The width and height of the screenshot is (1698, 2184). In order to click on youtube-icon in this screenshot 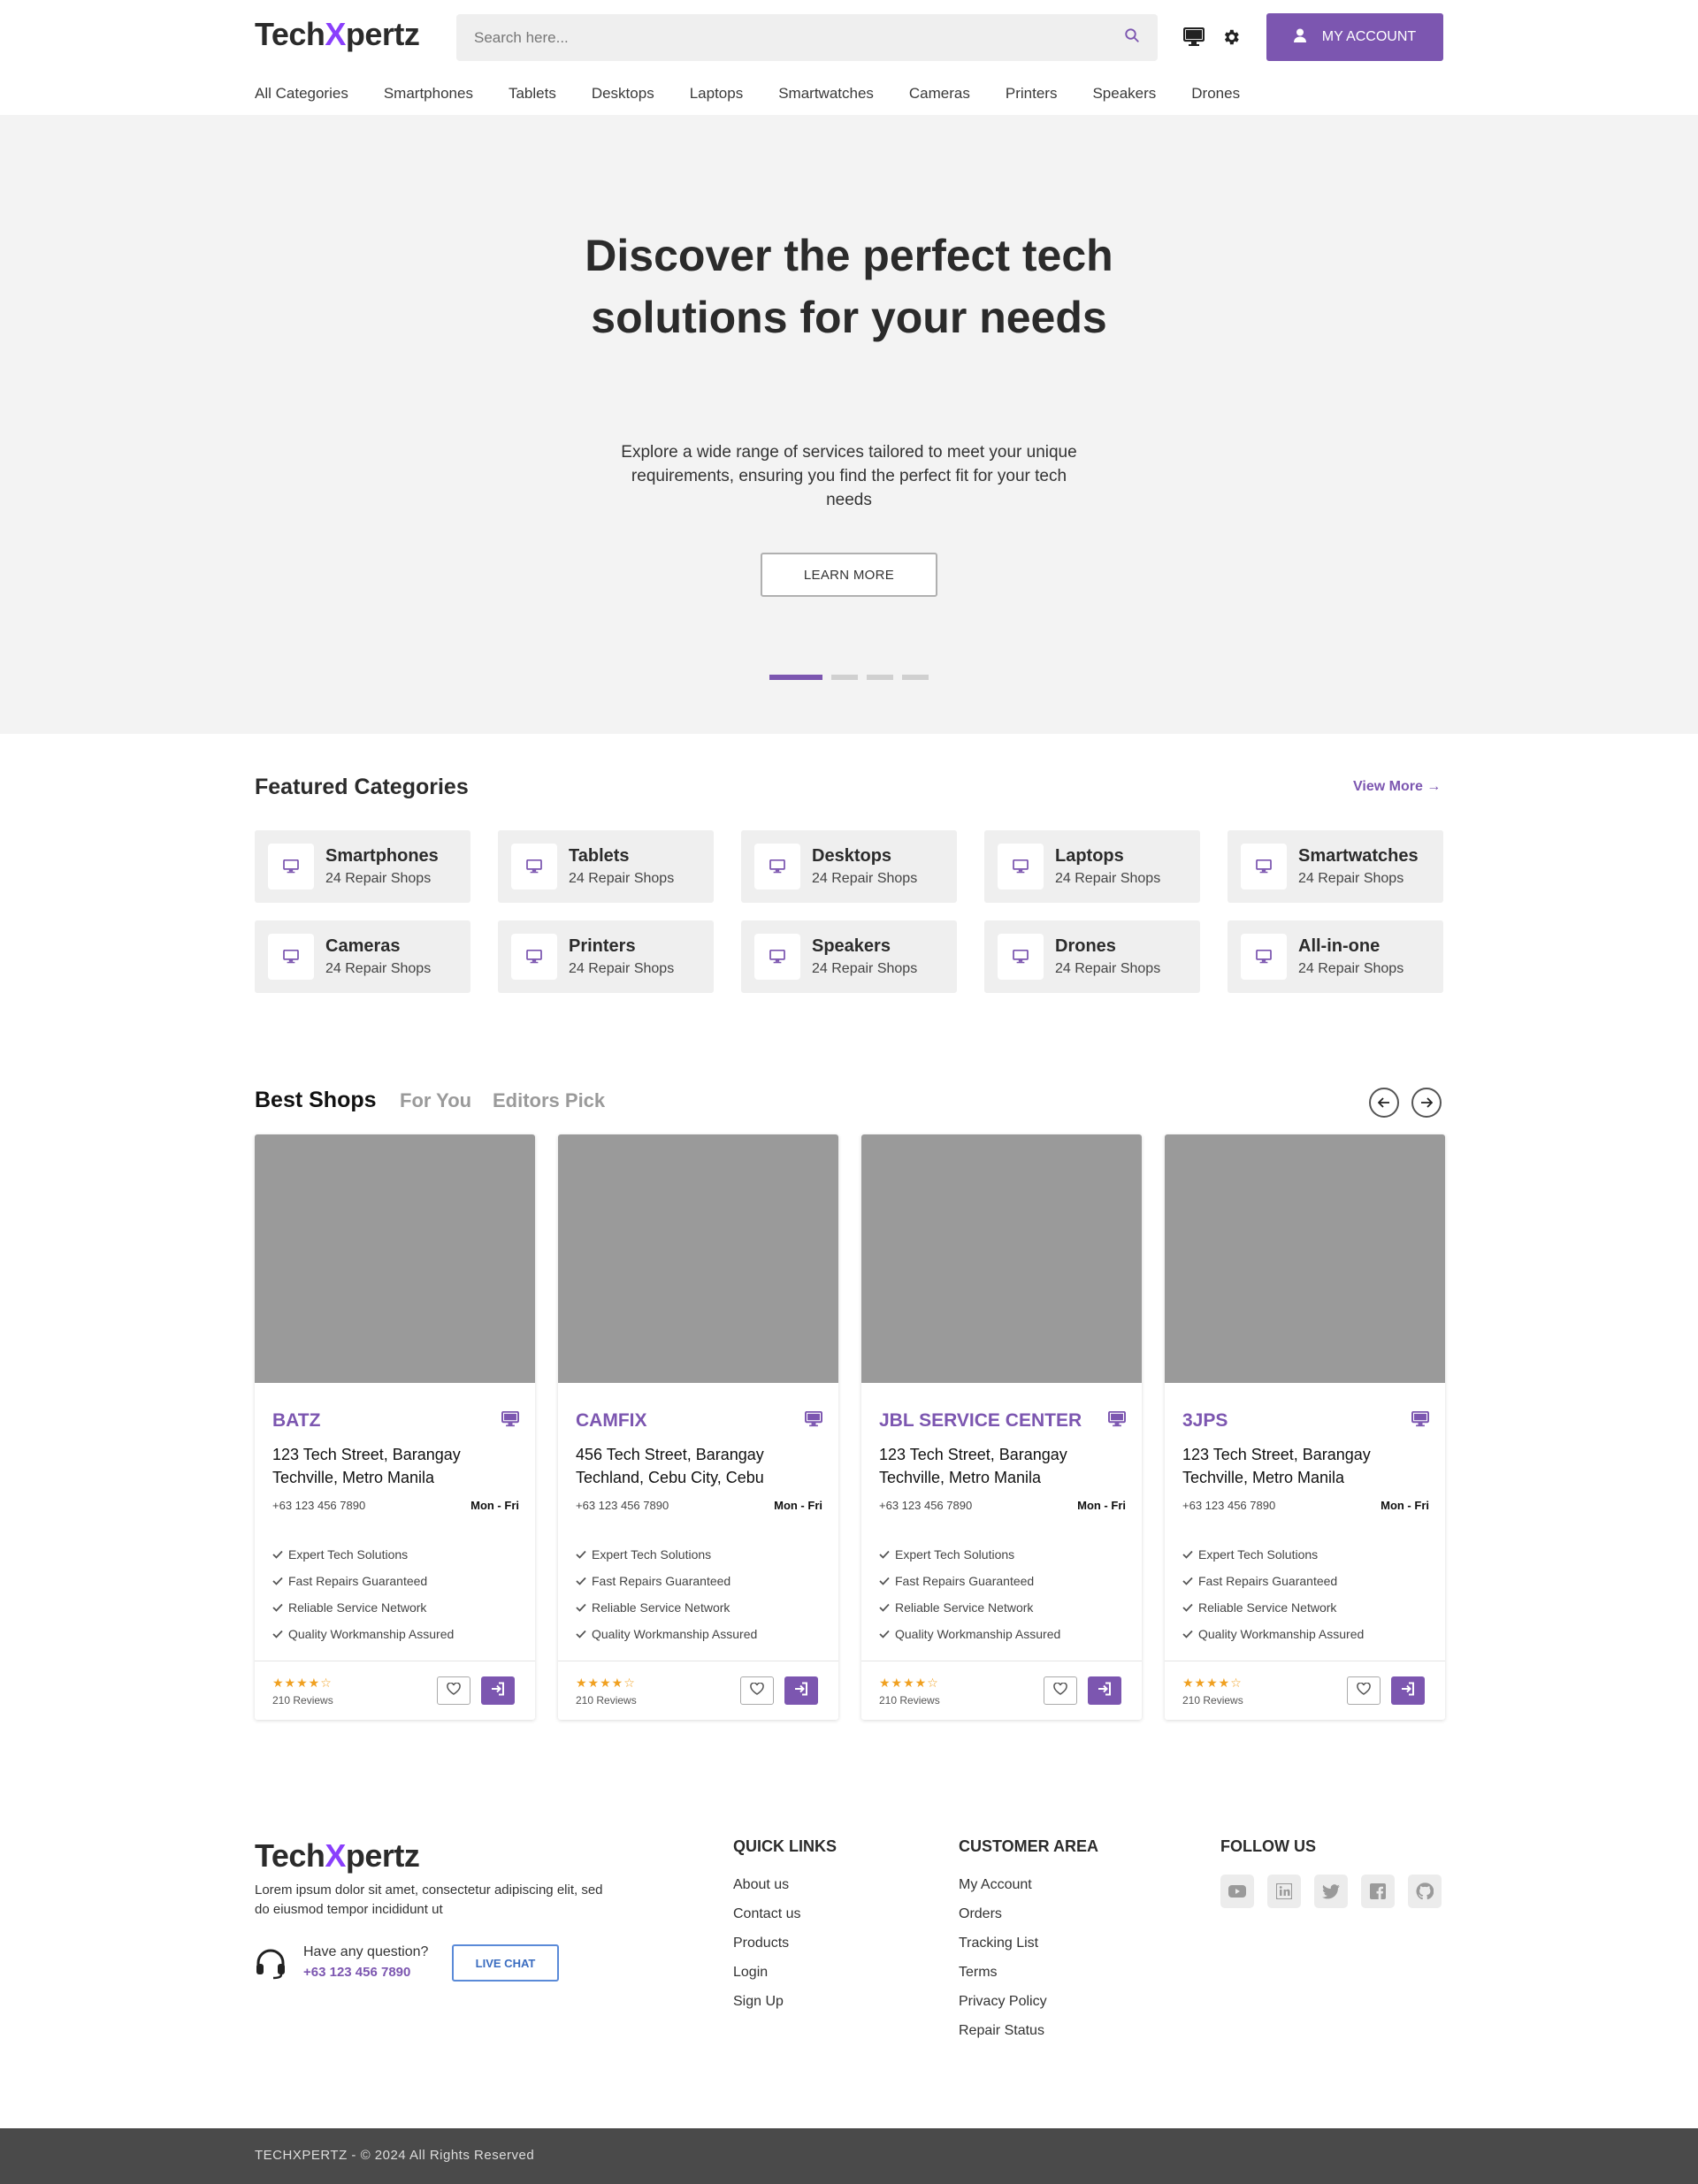, I will do `click(1237, 1891)`.